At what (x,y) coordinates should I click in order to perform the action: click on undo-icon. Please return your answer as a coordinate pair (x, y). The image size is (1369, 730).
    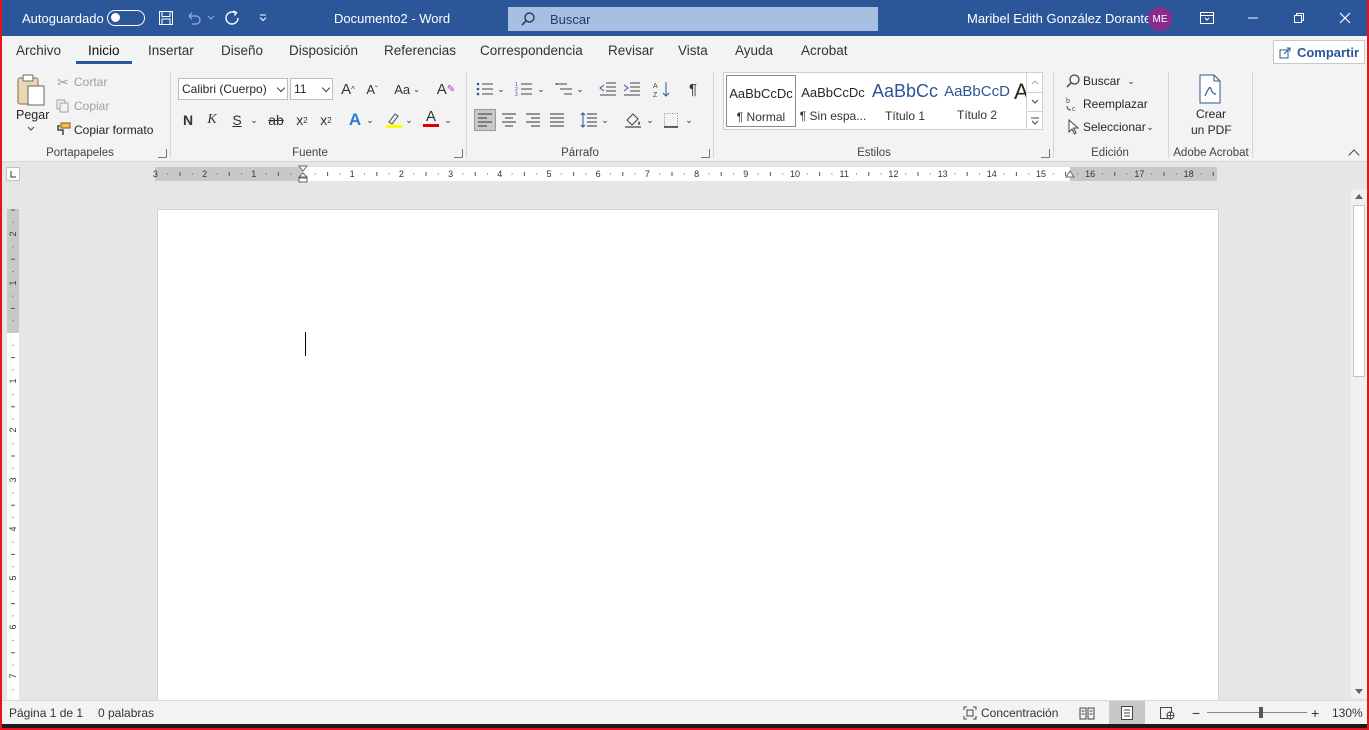
    Looking at the image, I should click on (194, 18).